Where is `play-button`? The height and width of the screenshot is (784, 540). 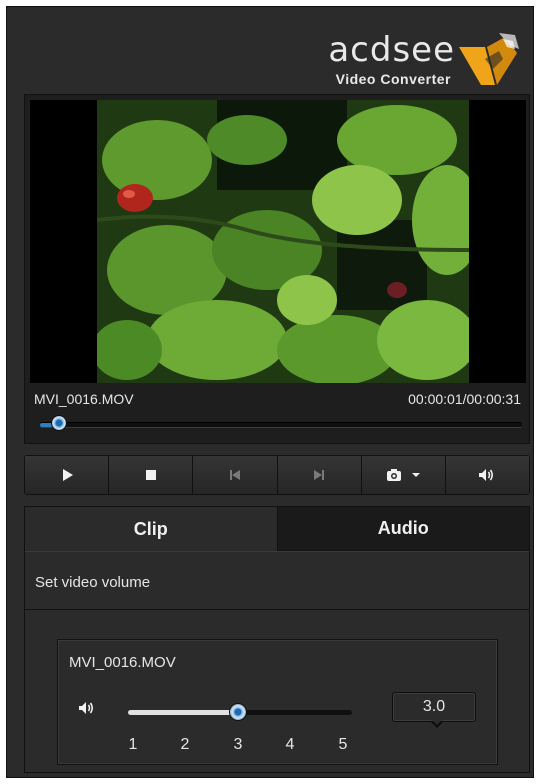
play-button is located at coordinates (67, 475).